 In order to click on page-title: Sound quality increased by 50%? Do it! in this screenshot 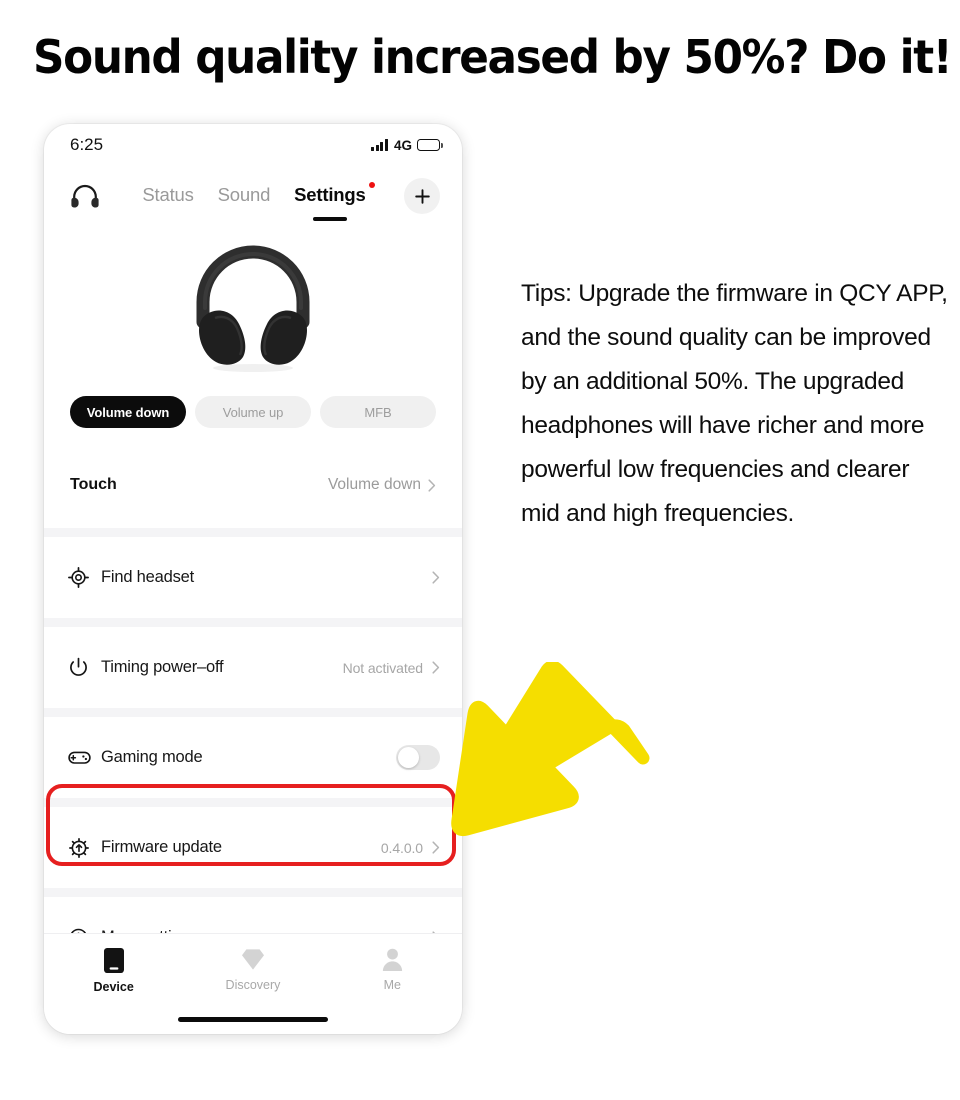, I will do `click(493, 57)`.